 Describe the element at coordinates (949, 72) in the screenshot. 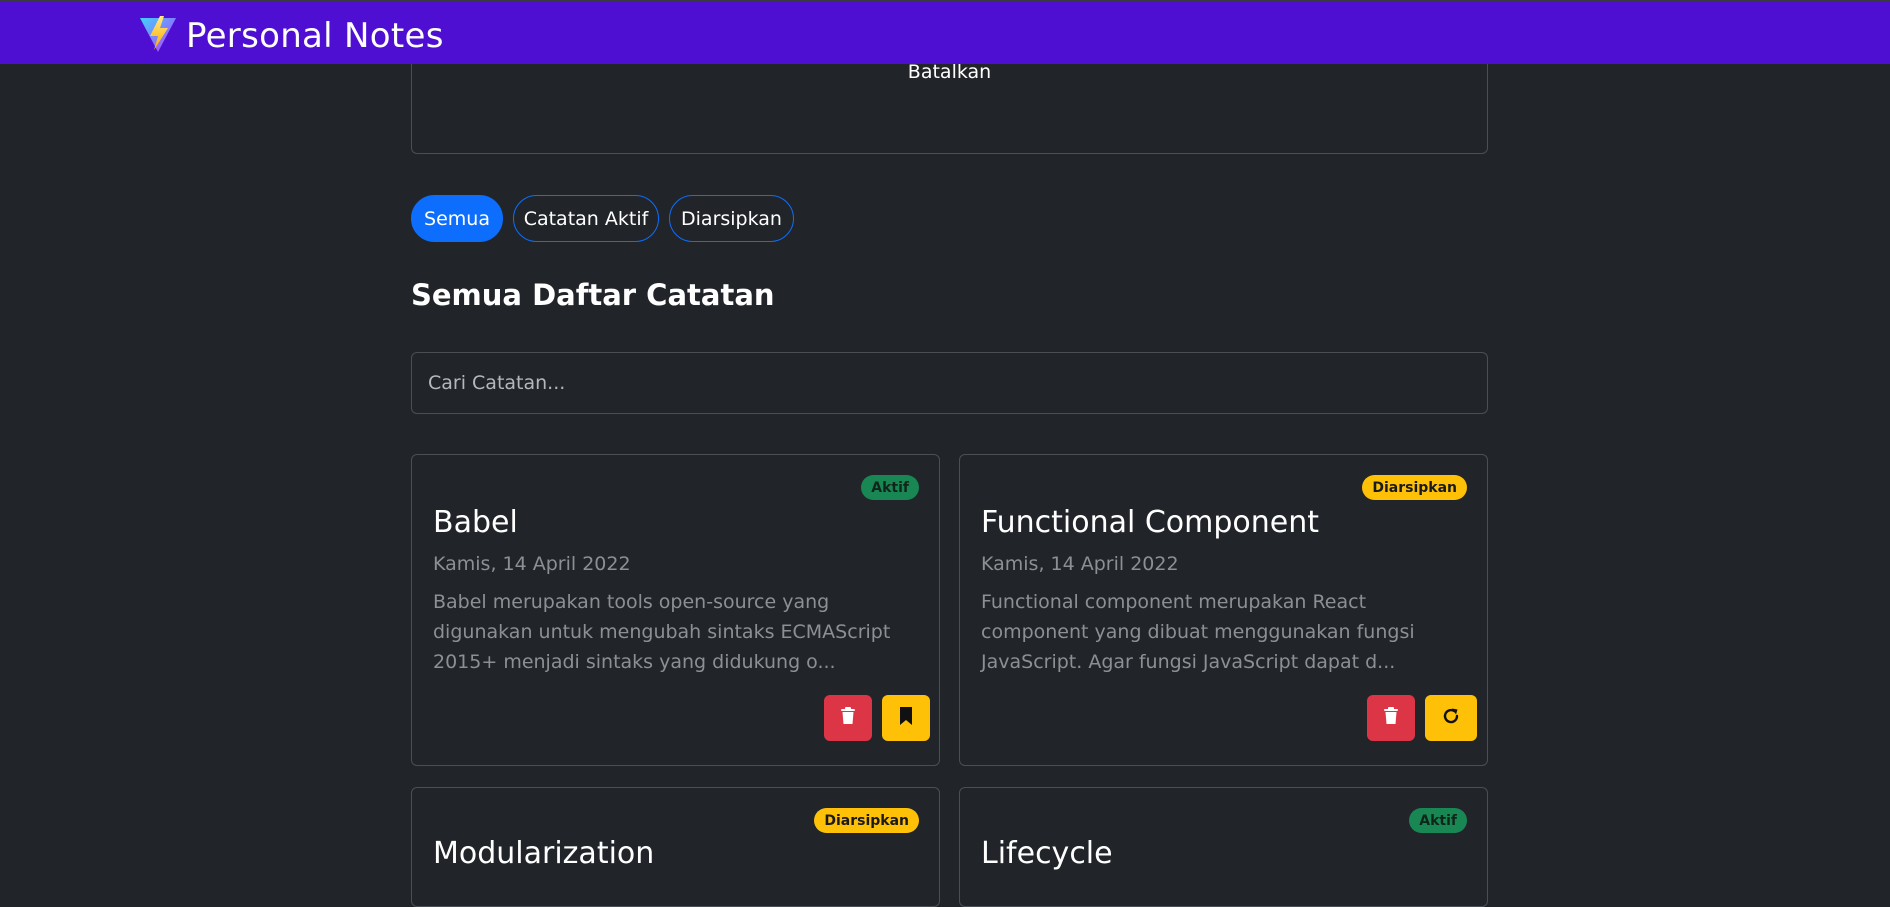

I see `cancel-button: Batalkan` at that location.